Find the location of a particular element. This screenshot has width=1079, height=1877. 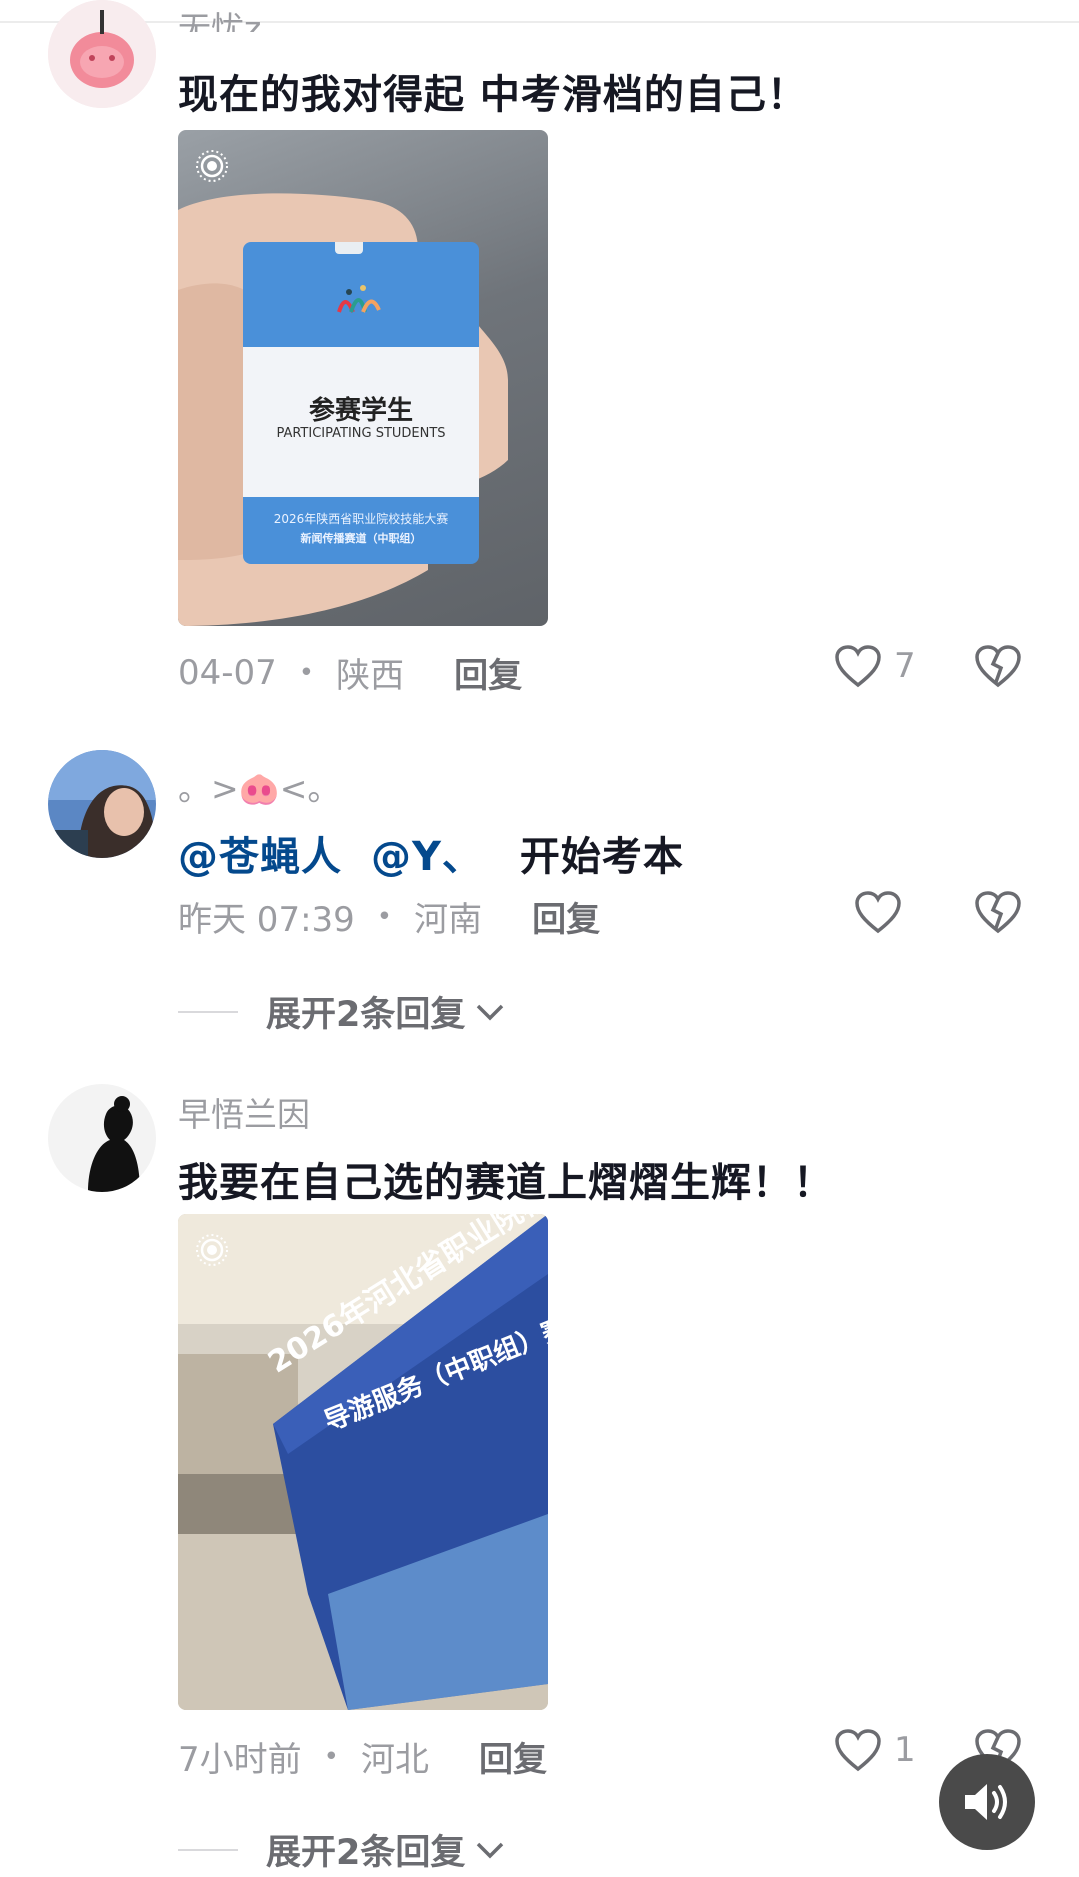

badge-line1: 2026年陕西省职业院校技能大赛 is located at coordinates (361, 519).